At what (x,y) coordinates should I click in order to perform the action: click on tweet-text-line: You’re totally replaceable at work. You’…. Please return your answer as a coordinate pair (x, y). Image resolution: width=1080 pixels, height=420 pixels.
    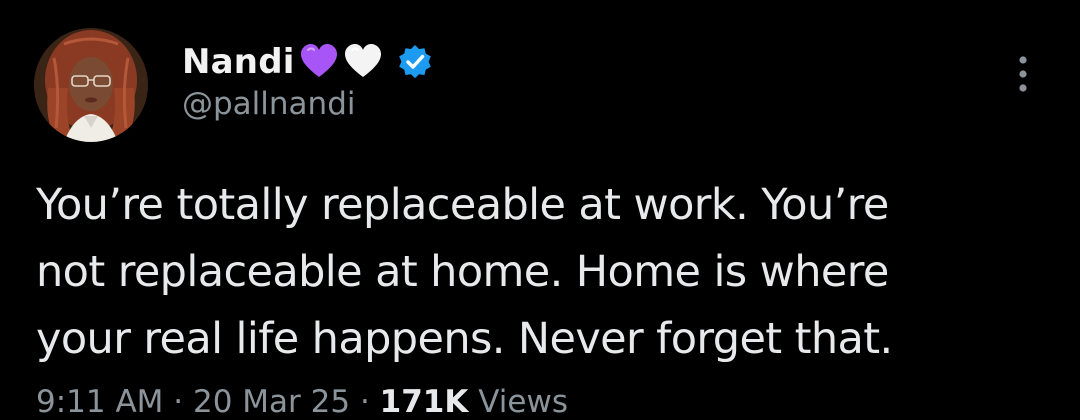
    Looking at the image, I should click on (462, 205).